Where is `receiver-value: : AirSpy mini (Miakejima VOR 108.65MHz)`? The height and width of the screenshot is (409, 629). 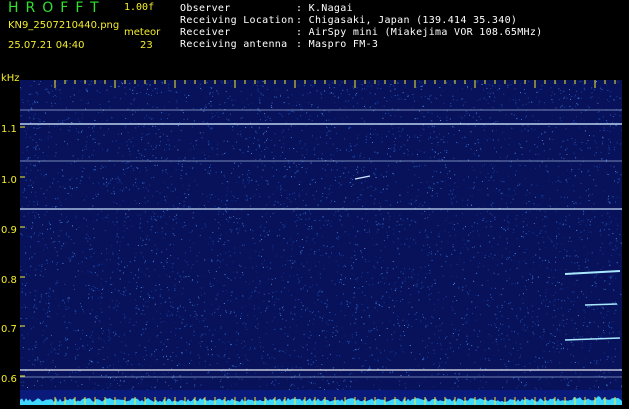 receiver-value: : AirSpy mini (Miakejima VOR 108.65MHz) is located at coordinates (419, 32).